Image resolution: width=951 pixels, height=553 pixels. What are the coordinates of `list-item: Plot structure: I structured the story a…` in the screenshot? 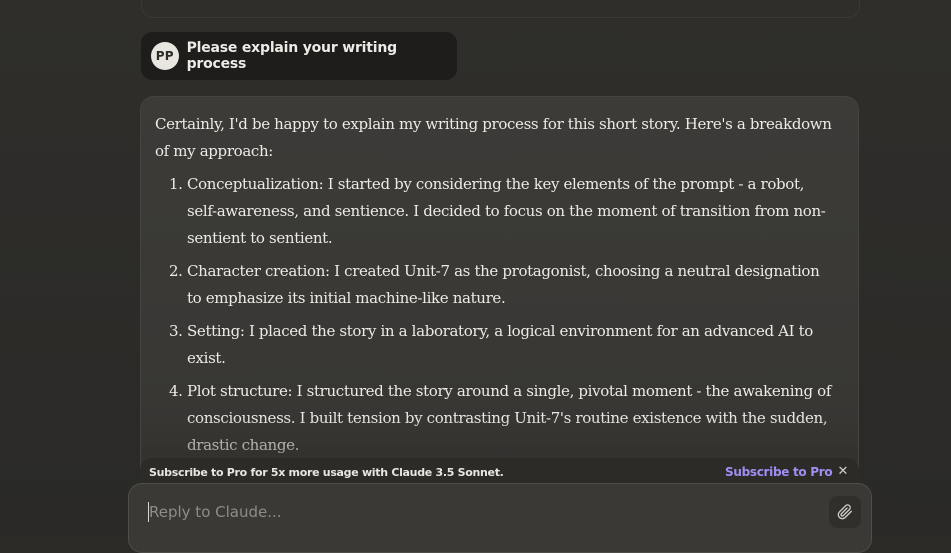 It's located at (511, 418).